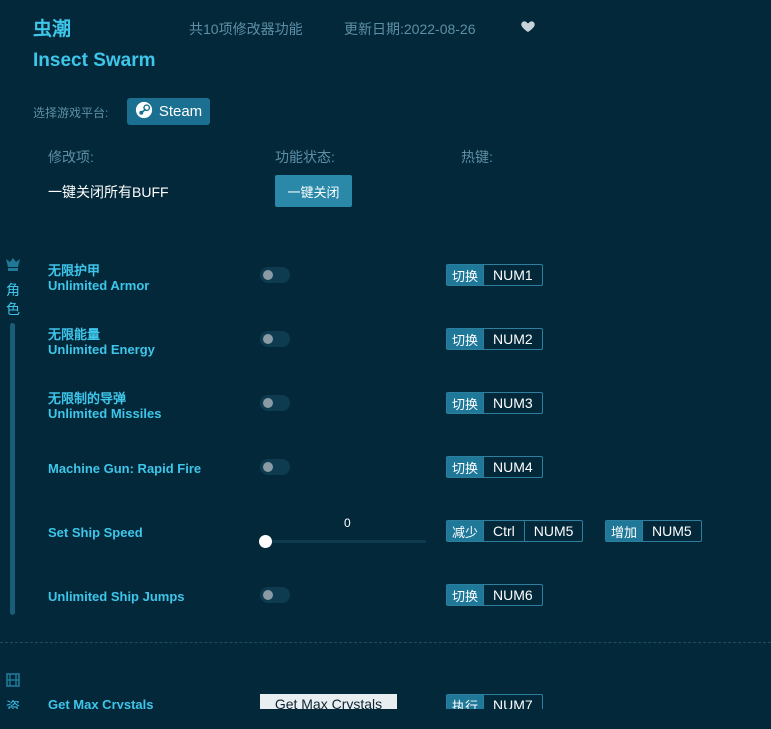  Describe the element at coordinates (347, 523) in the screenshot. I see `ship-speed-value: 0` at that location.